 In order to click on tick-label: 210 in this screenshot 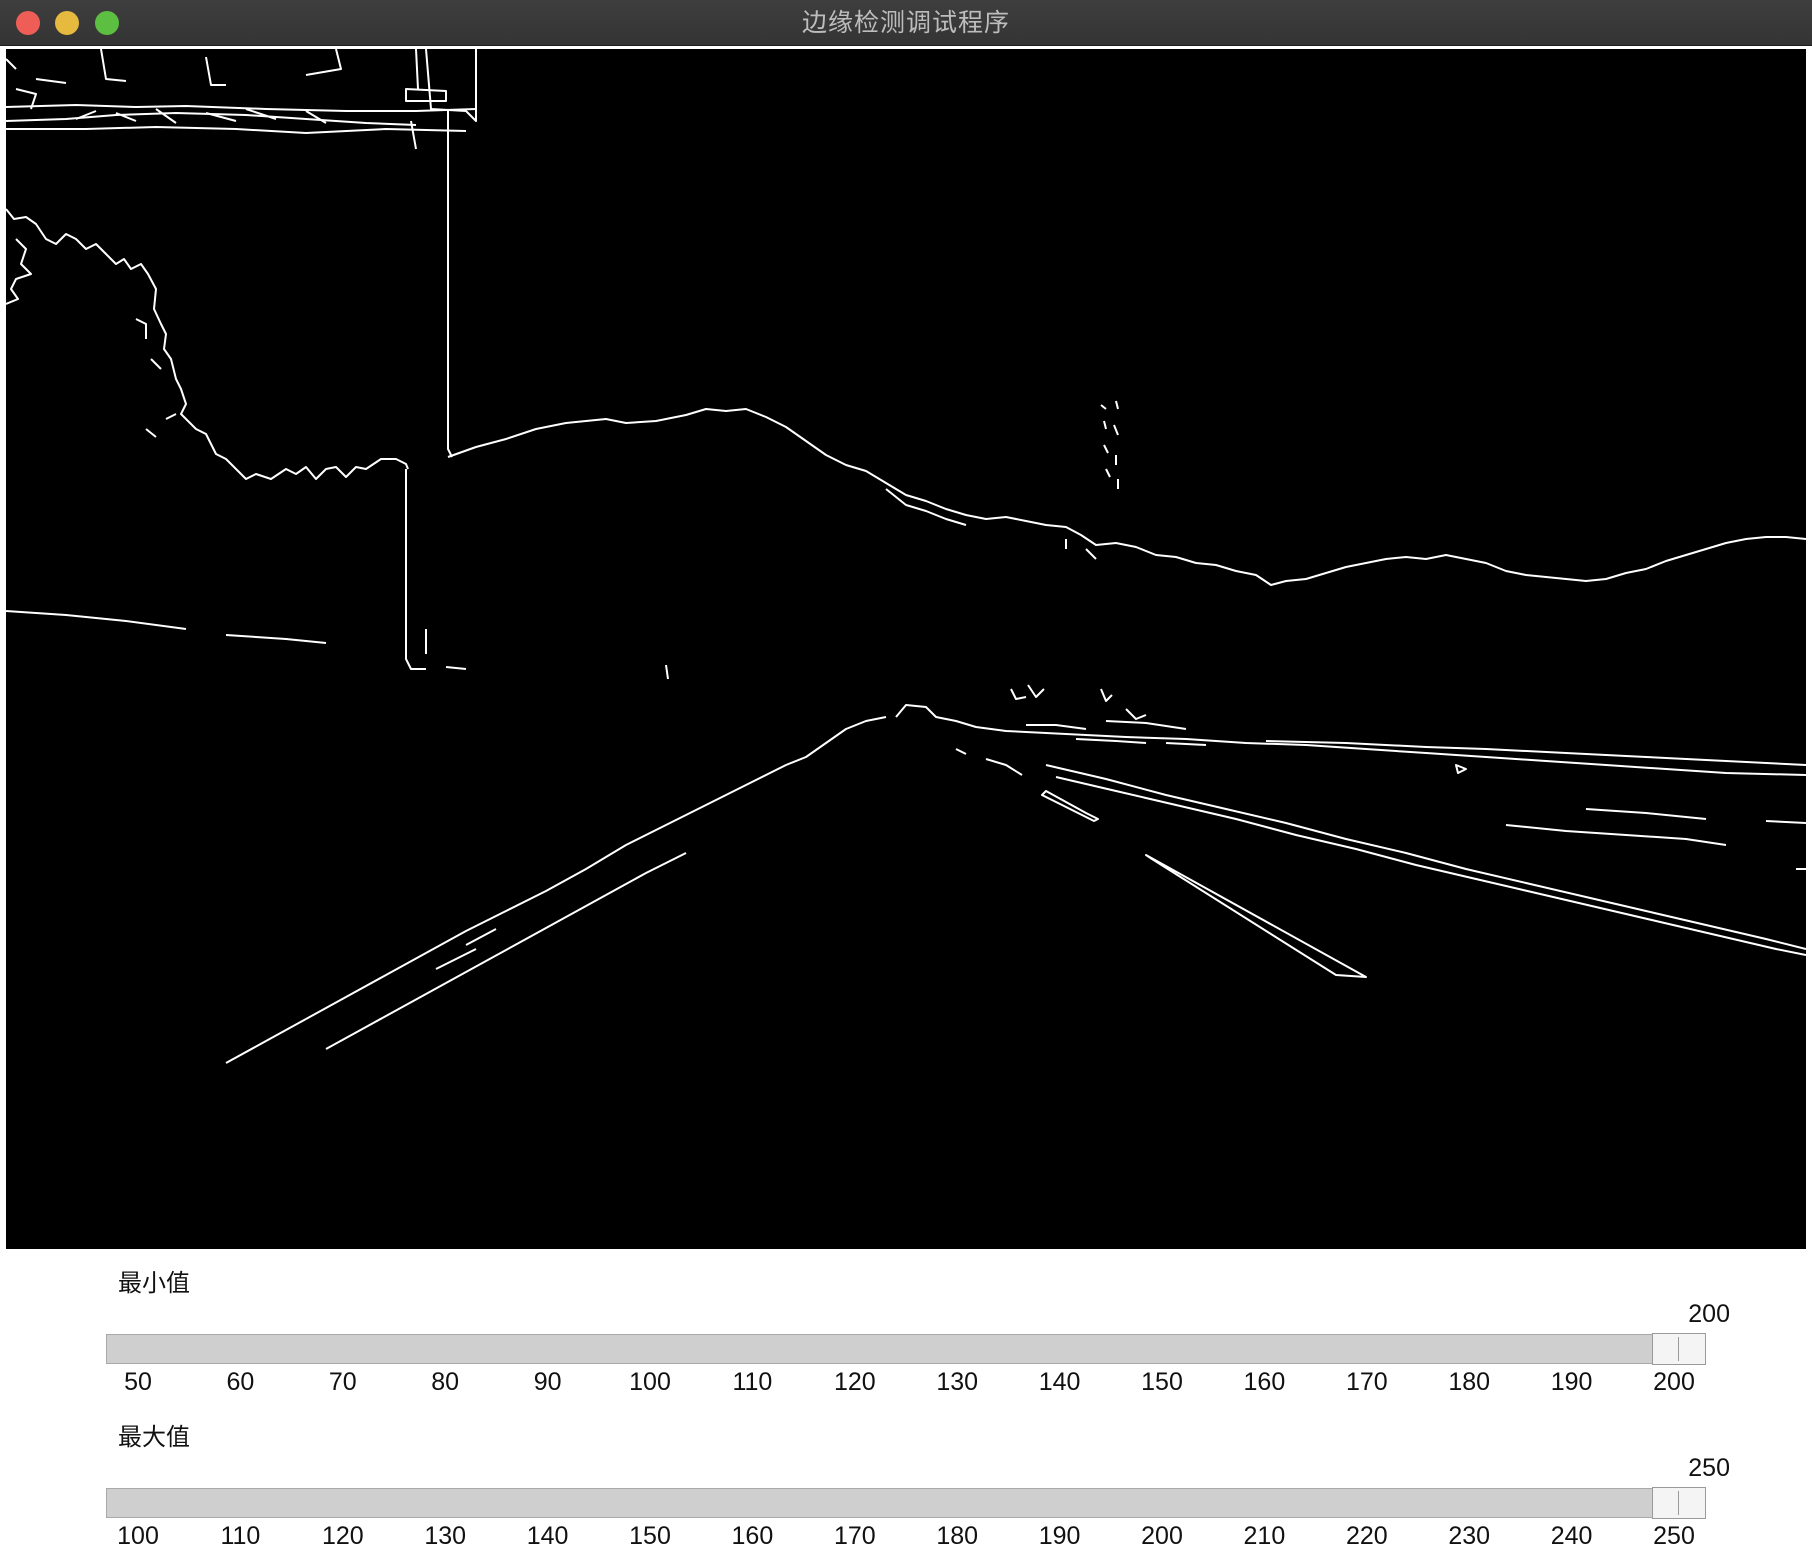, I will do `click(1264, 1536)`.